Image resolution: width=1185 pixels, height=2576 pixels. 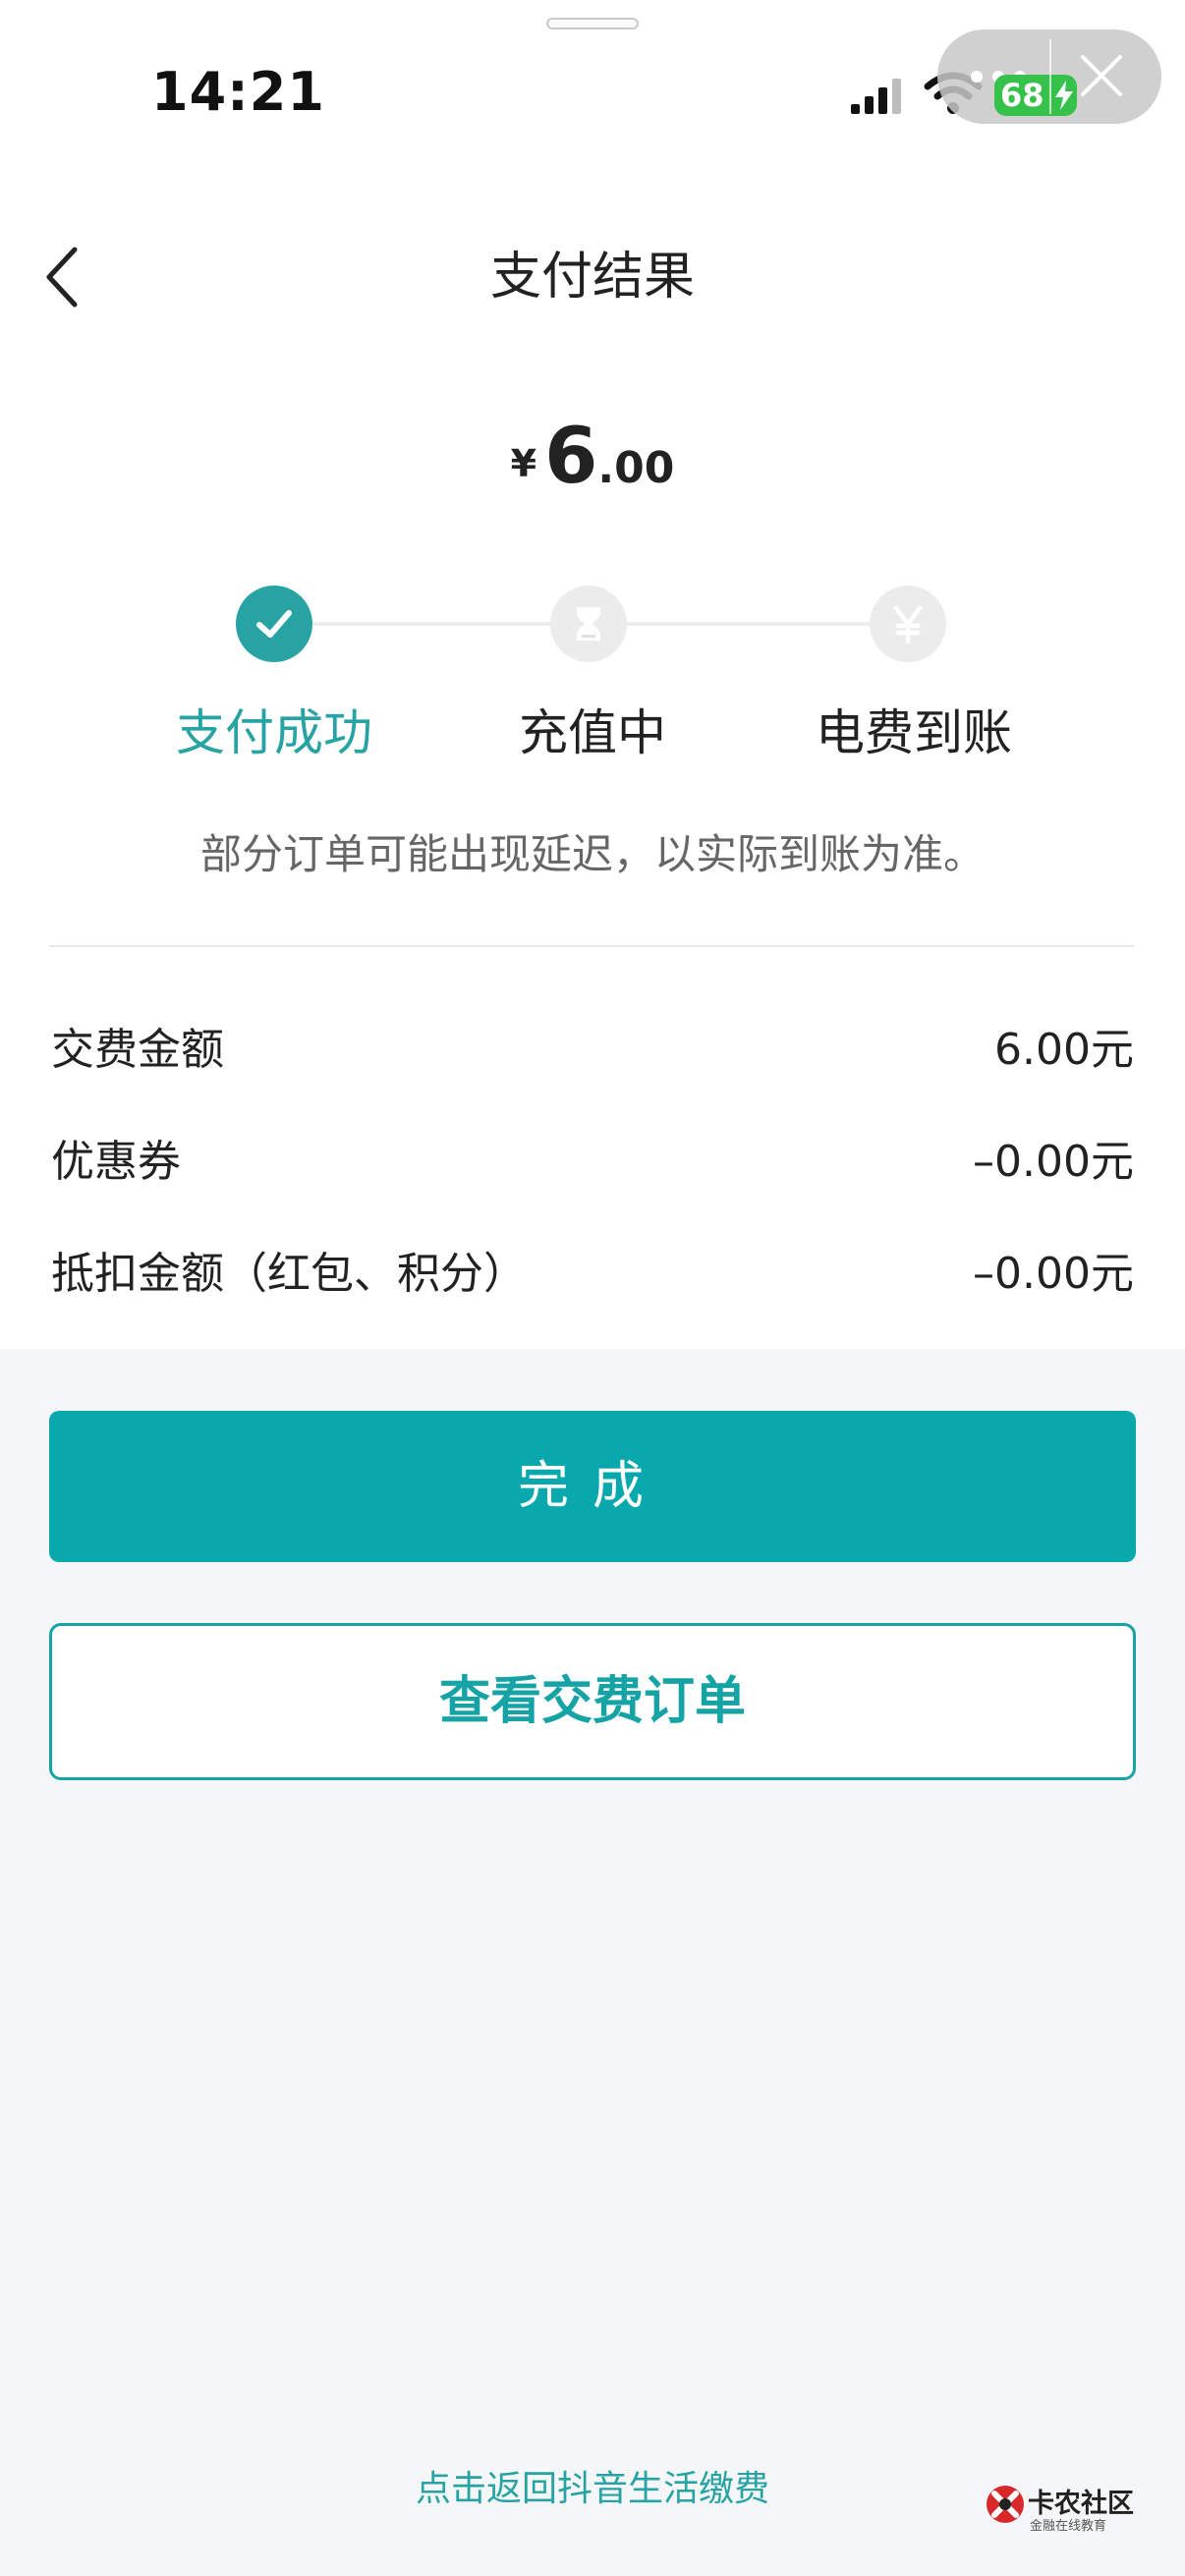 I want to click on step-paid-indicator, so click(x=274, y=624).